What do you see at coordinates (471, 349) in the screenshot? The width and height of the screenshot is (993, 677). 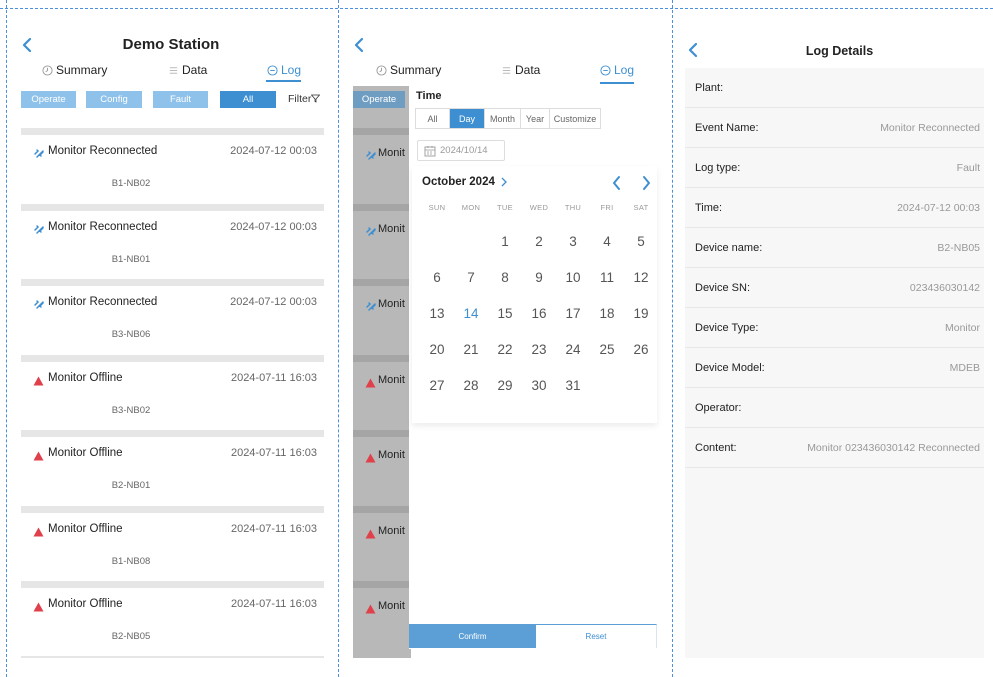 I see `calendar-day: 21` at bounding box center [471, 349].